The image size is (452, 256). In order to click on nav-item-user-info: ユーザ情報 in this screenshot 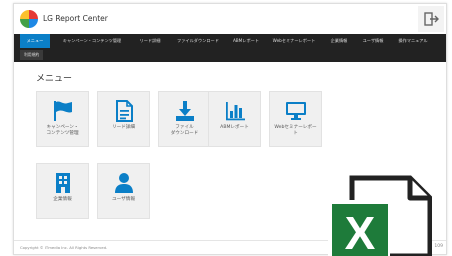, I will do `click(373, 41)`.